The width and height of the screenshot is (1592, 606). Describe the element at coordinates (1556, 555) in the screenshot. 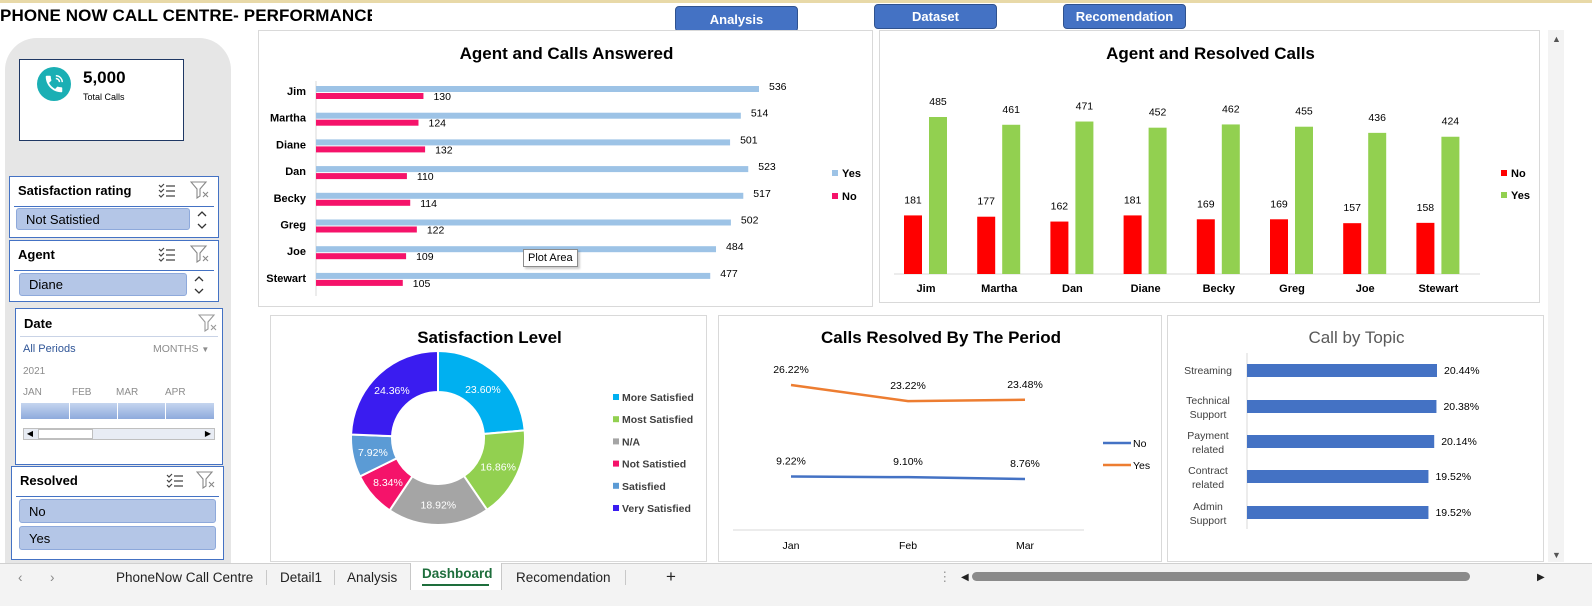

I see `scroll-down-icon: ▼` at that location.